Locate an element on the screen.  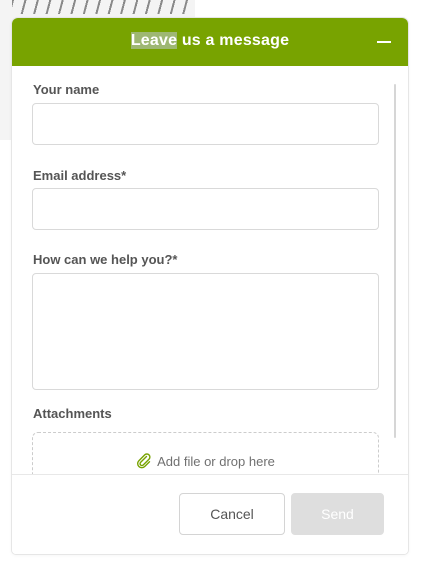
cancel-button: Cancel is located at coordinates (232, 514).